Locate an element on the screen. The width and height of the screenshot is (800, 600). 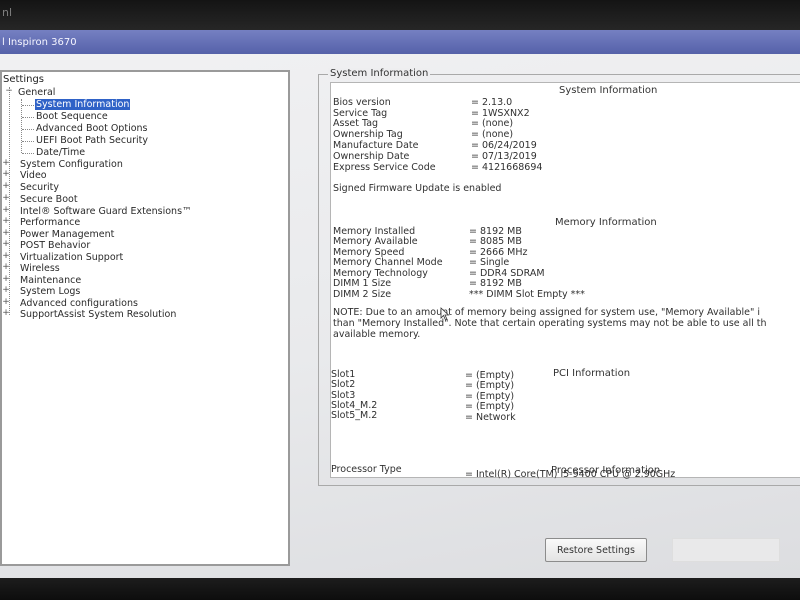
tree-item-system-logs: System Logs is located at coordinates (50, 291).